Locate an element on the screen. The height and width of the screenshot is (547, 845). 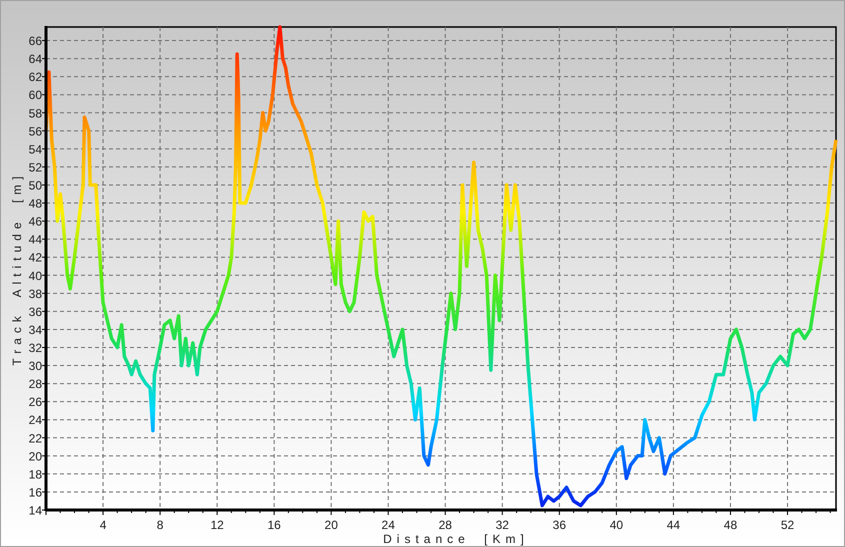
tick-label: 62 is located at coordinates (35, 77).